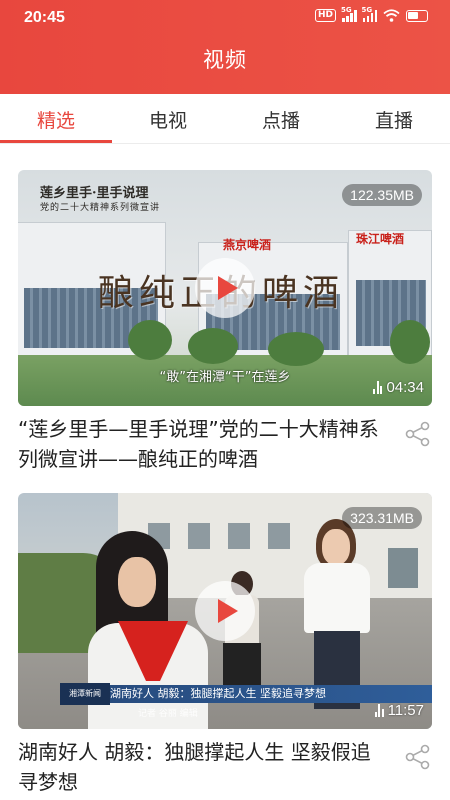 This screenshot has height=800, width=450. I want to click on file-size-badge: 122.35MB, so click(382, 195).